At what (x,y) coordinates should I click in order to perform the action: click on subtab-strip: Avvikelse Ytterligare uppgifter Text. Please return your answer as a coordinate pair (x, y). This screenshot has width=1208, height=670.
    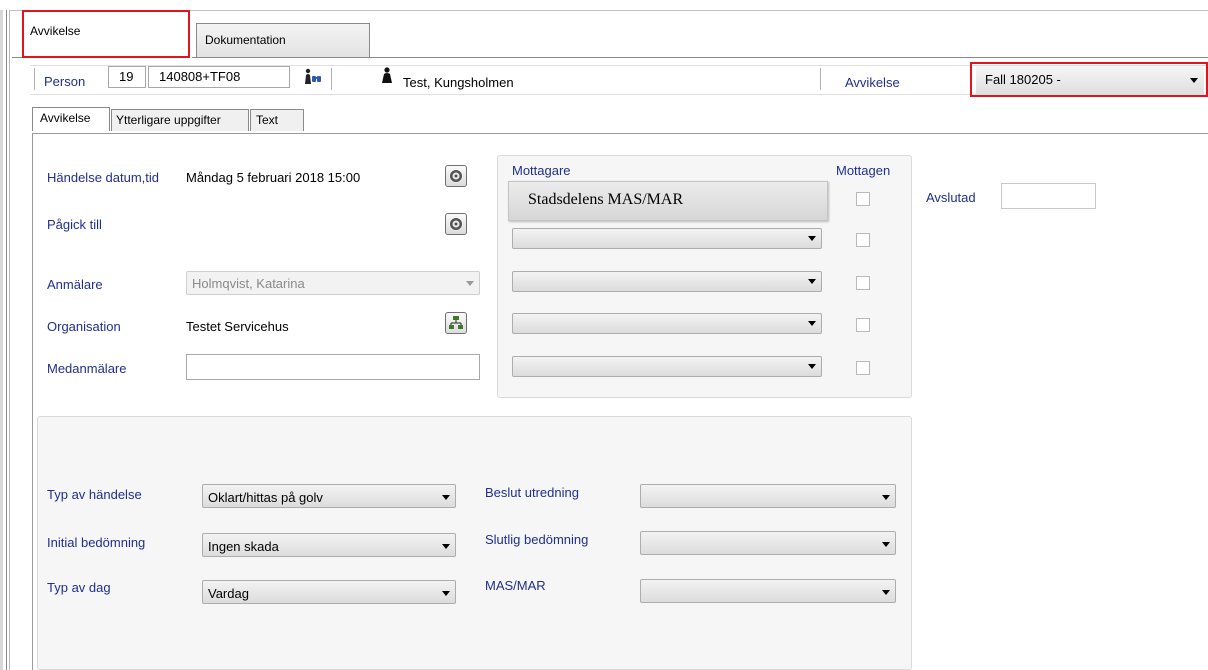
    Looking at the image, I should click on (177, 120).